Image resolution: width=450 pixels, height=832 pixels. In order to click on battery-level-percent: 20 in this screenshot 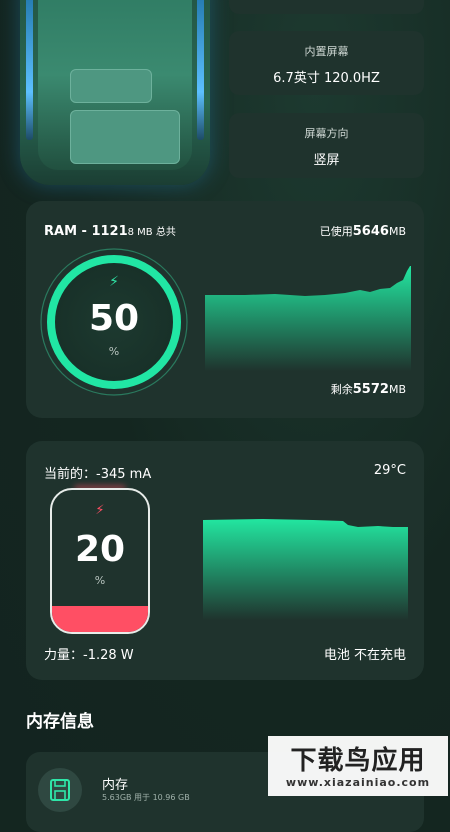, I will do `click(100, 549)`.